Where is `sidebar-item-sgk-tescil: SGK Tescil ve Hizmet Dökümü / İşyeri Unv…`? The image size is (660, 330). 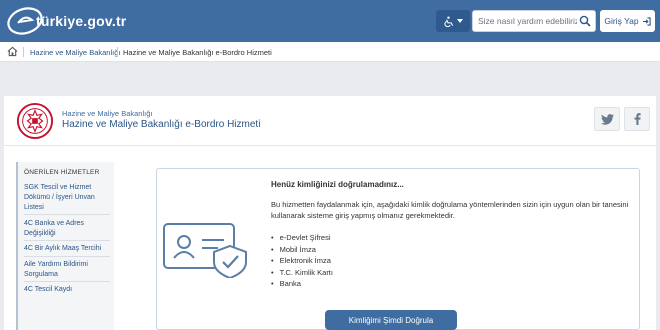
sidebar-item-sgk-tescil: SGK Tescil ve Hizmet Dökümü / İşyeri Unv… is located at coordinates (68, 198).